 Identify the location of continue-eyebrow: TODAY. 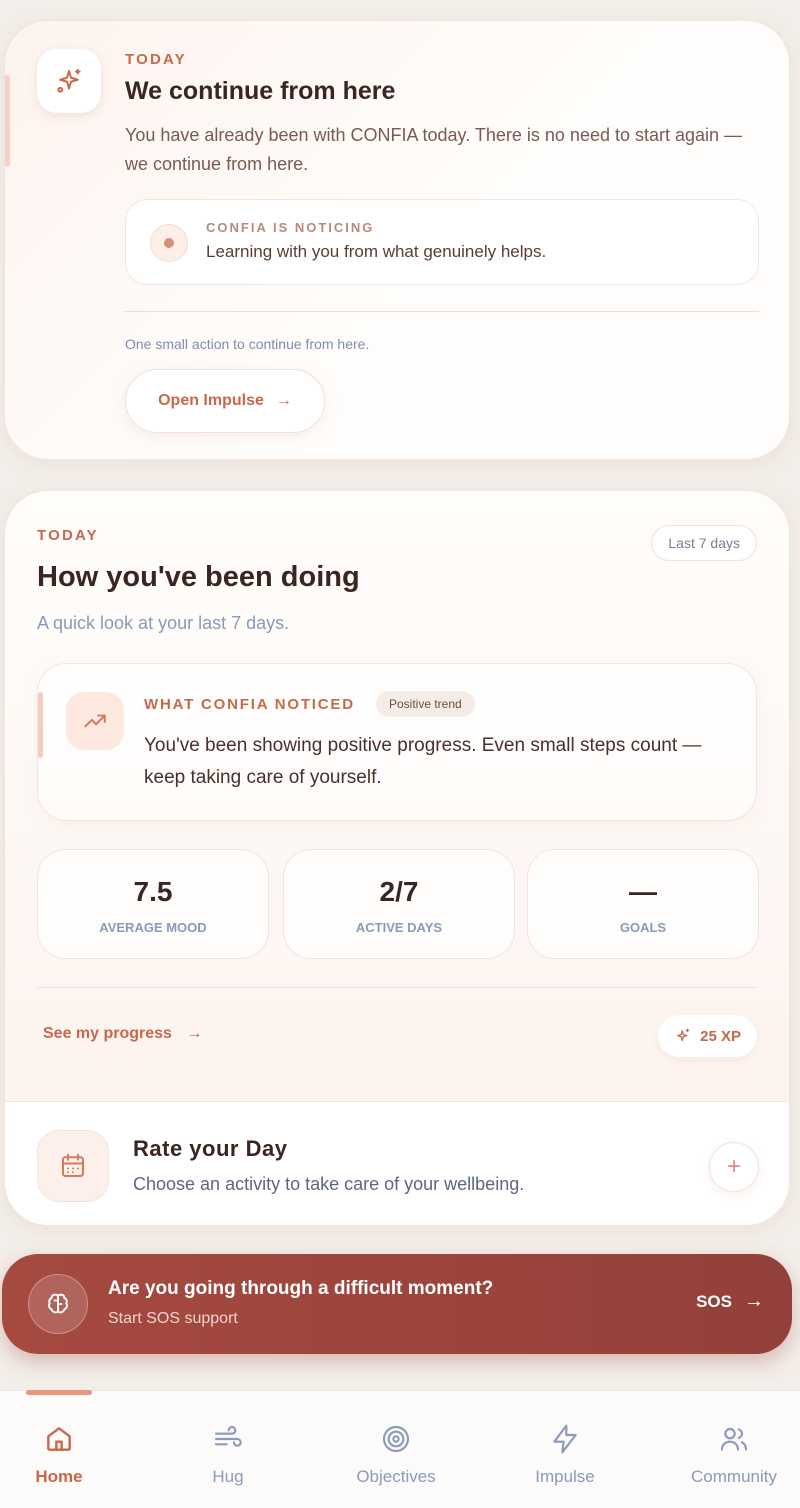
(156, 59).